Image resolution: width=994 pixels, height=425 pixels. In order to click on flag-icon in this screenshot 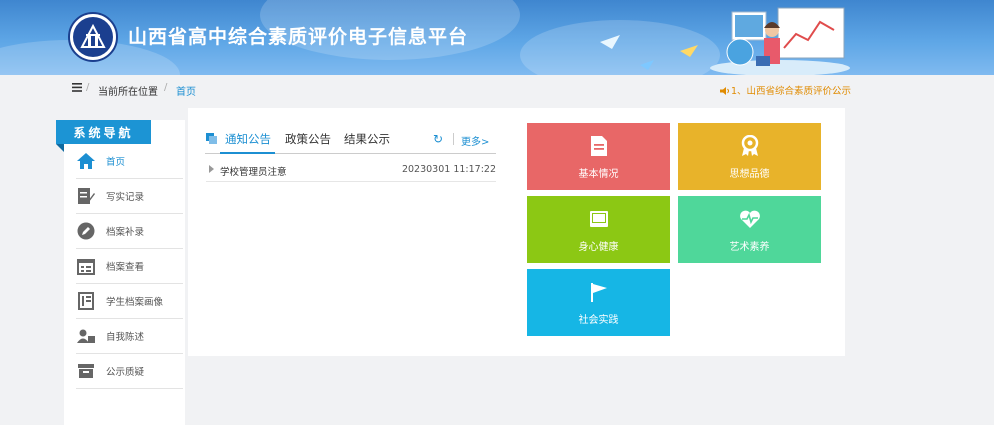, I will do `click(599, 292)`.